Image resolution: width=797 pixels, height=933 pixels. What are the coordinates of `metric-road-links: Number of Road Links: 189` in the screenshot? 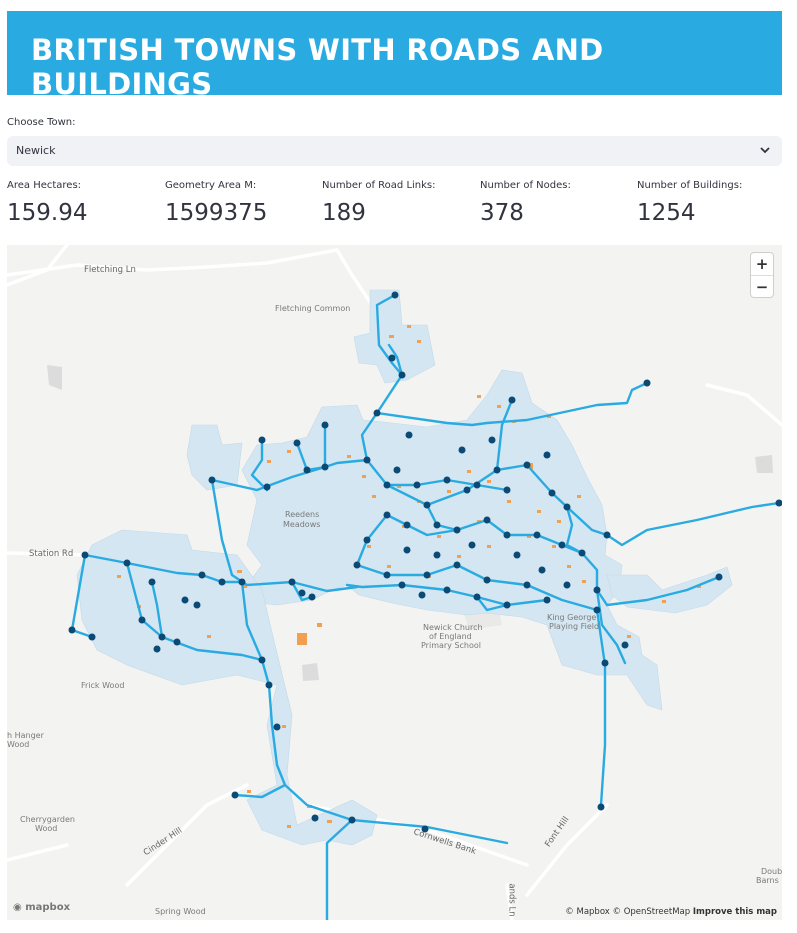 It's located at (397, 203).